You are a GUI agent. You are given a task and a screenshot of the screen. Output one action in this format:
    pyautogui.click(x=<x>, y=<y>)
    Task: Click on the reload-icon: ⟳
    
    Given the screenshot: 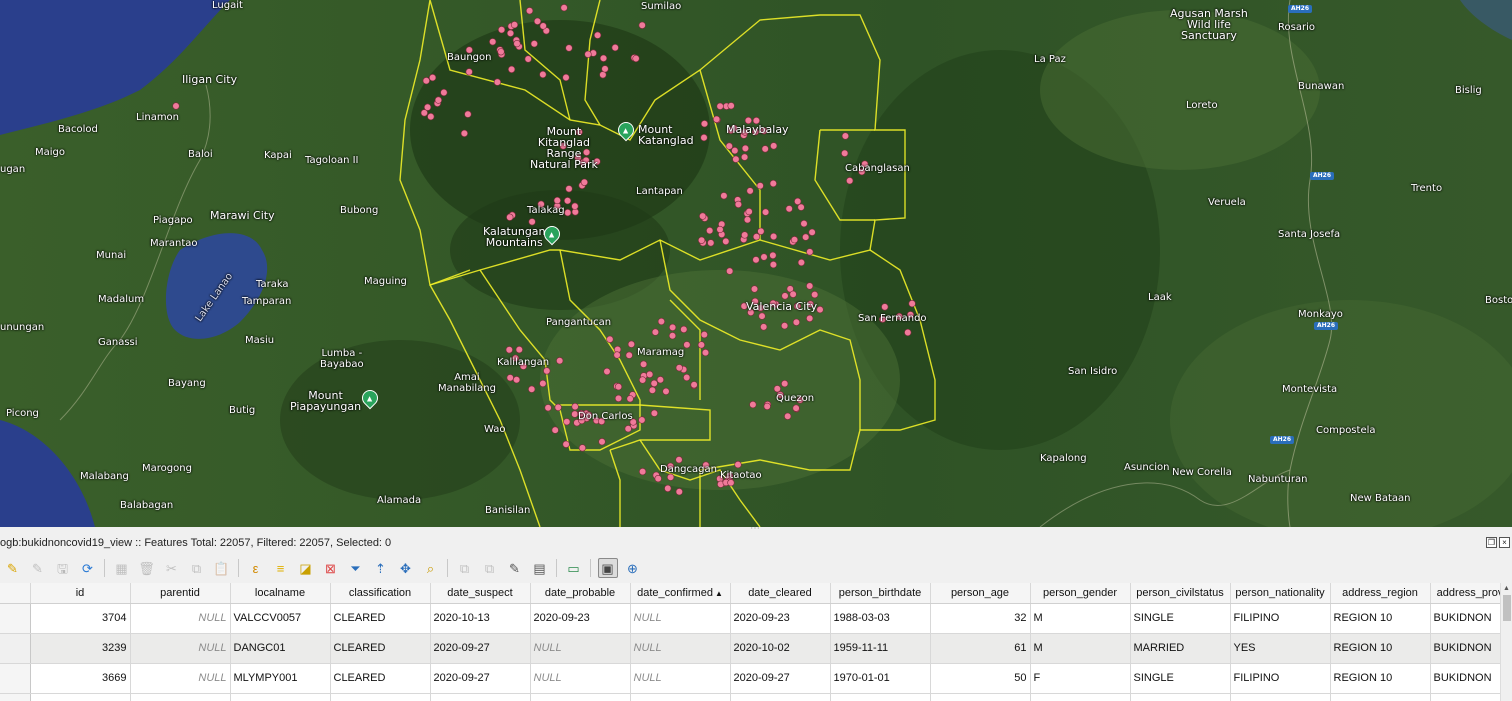 What is the action you would take?
    pyautogui.click(x=88, y=568)
    